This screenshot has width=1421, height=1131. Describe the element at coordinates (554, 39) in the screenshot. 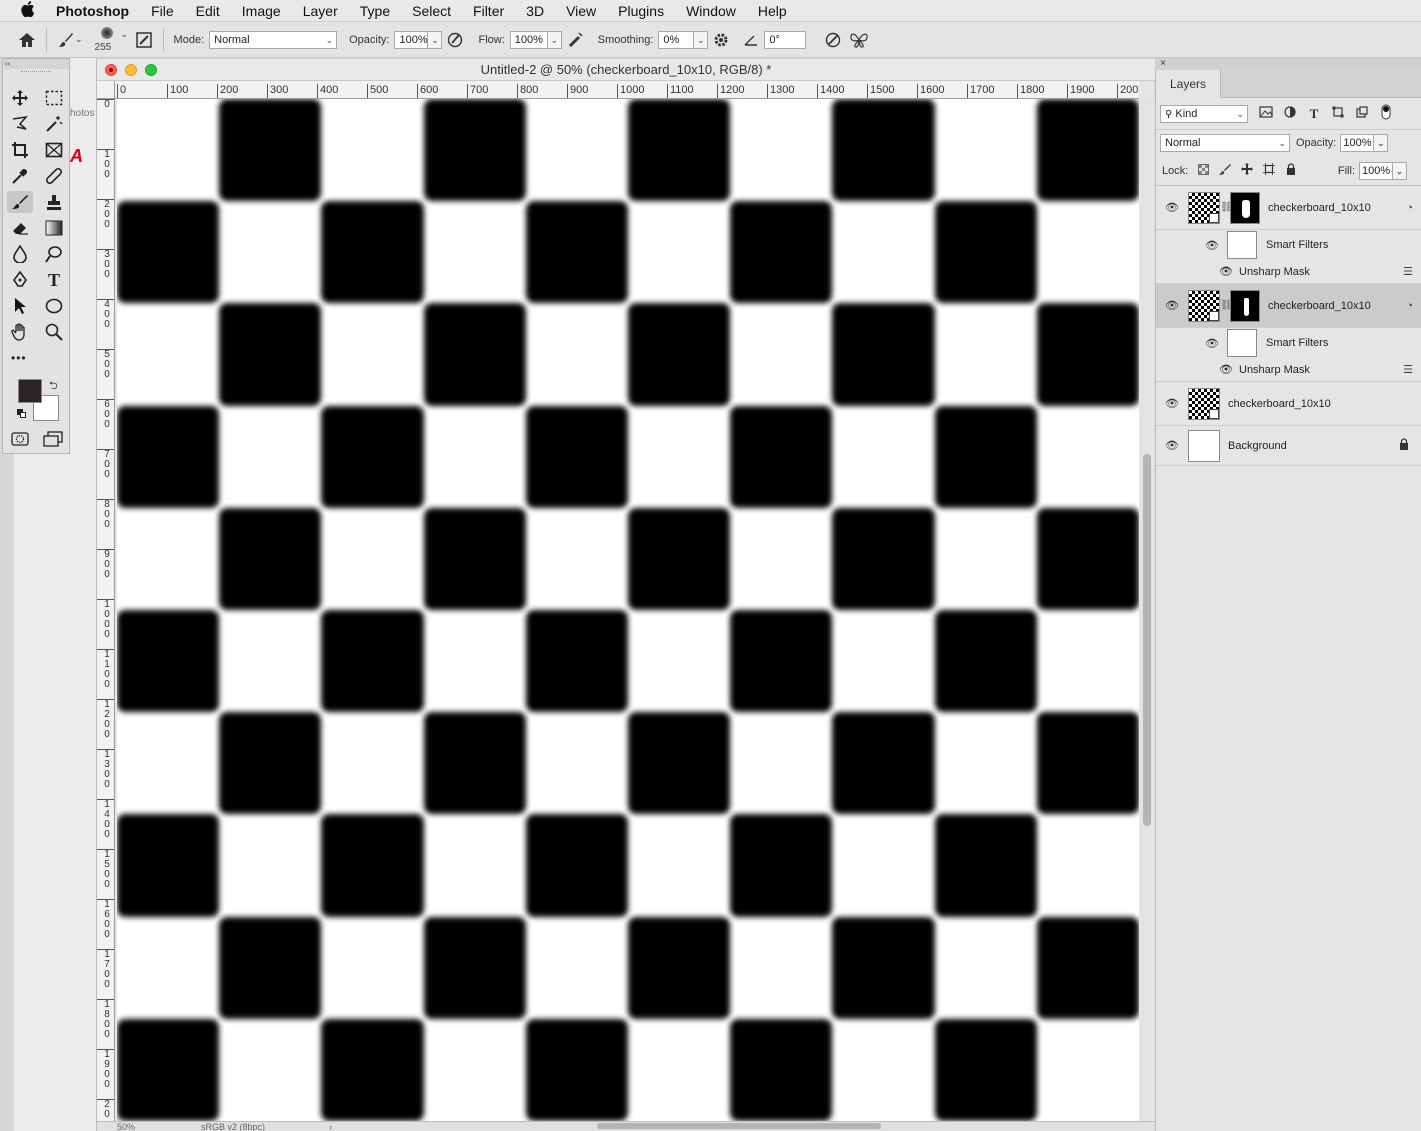

I see `flow-dropdown: ⌄` at that location.